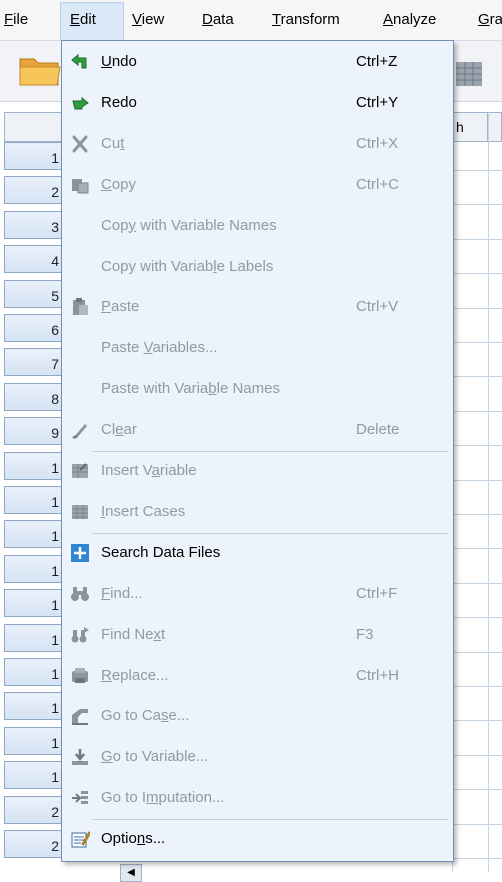  What do you see at coordinates (80, 717) in the screenshot?
I see `go-to-case-icon` at bounding box center [80, 717].